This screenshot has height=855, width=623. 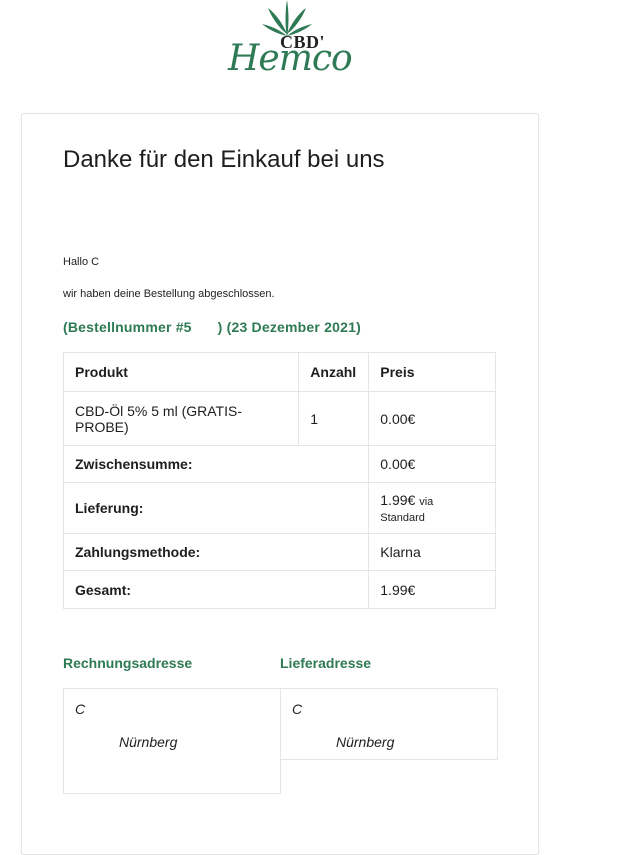 I want to click on shipping-via: via, so click(x=426, y=502).